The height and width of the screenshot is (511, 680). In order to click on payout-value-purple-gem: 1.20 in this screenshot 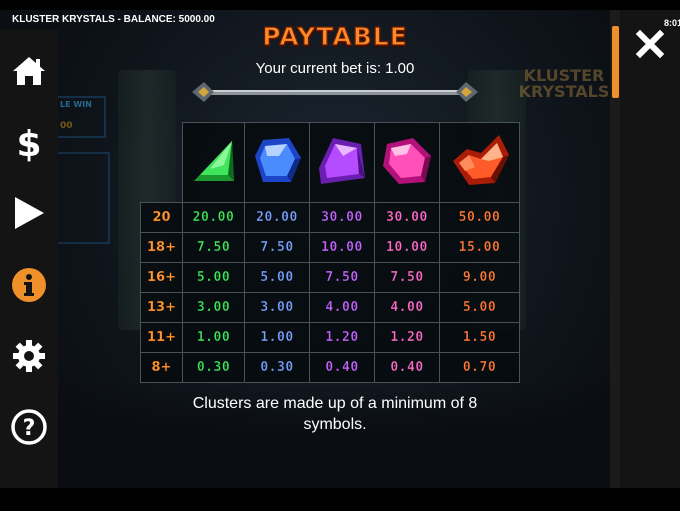, I will do `click(342, 337)`.